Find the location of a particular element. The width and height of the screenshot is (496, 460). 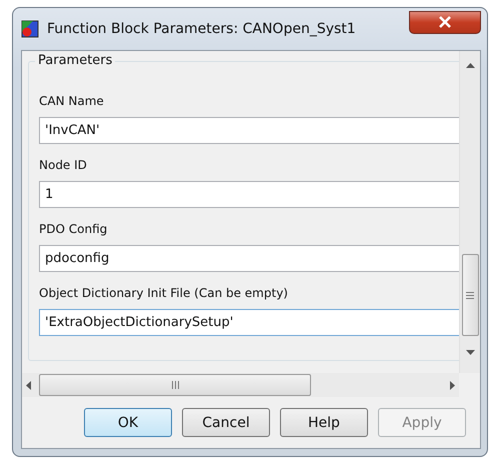

text-field: 'InvCAN' is located at coordinates (249, 130).